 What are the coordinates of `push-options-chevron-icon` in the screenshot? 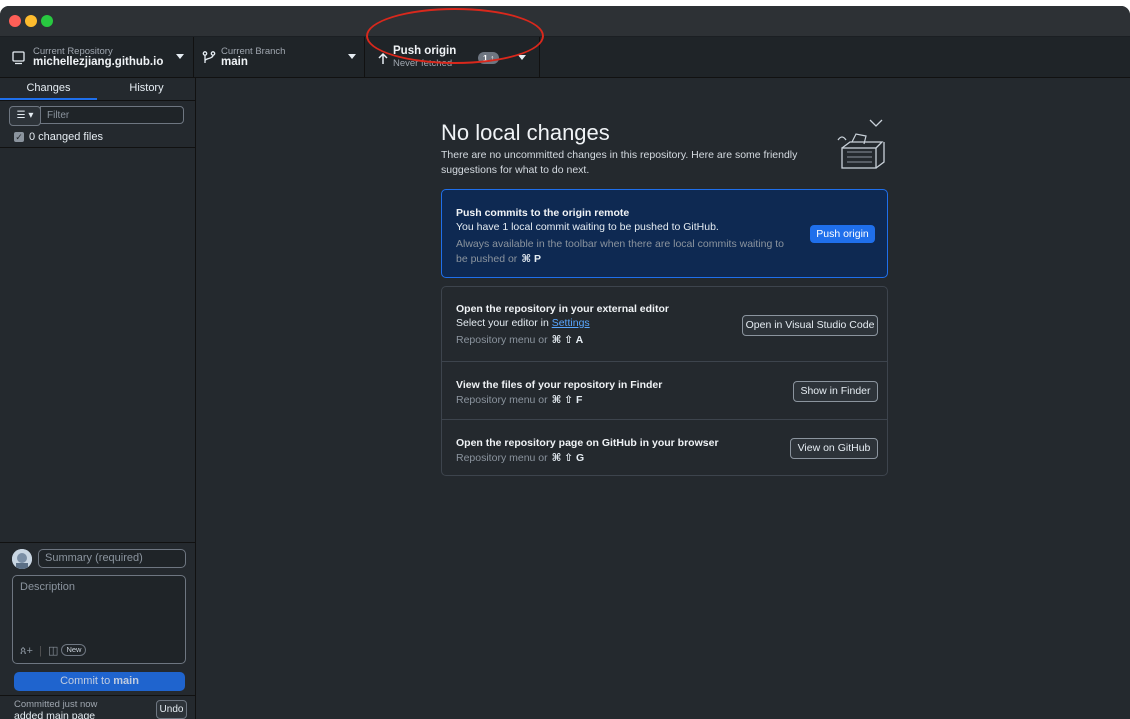 It's located at (522, 57).